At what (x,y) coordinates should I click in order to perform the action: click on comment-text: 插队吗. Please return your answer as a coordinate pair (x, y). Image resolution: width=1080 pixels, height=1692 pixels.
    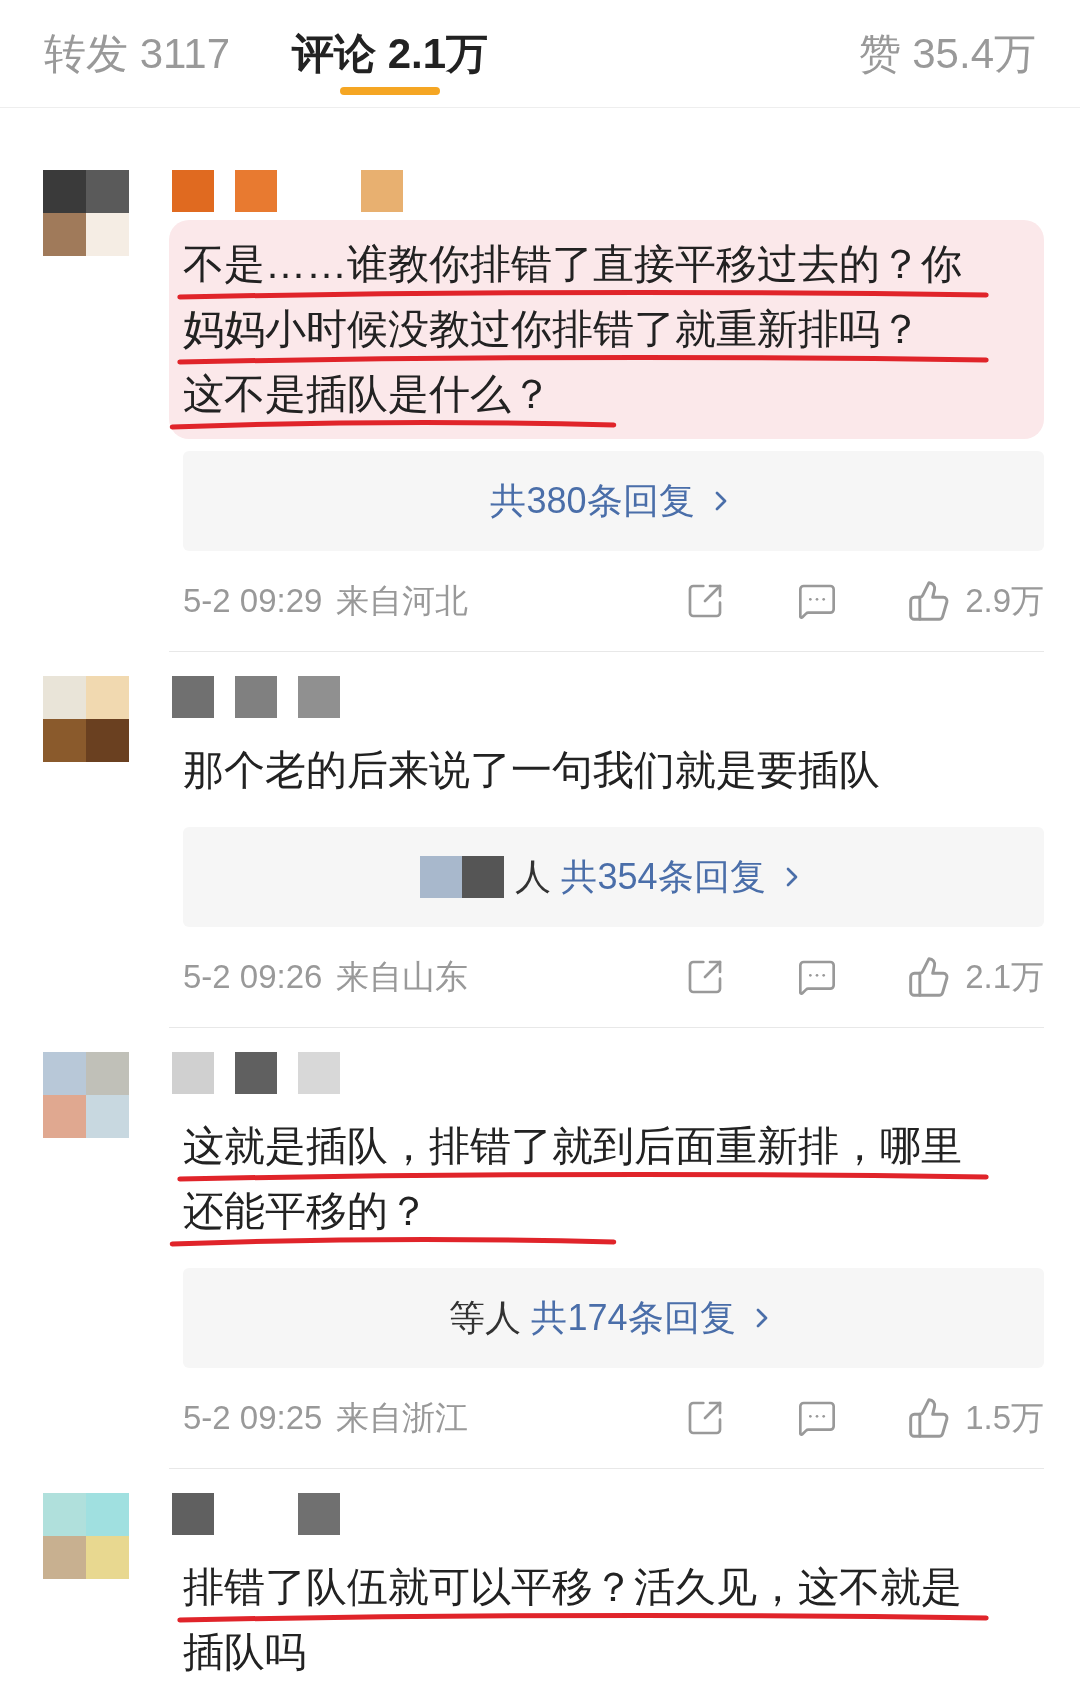
    Looking at the image, I should click on (244, 1652).